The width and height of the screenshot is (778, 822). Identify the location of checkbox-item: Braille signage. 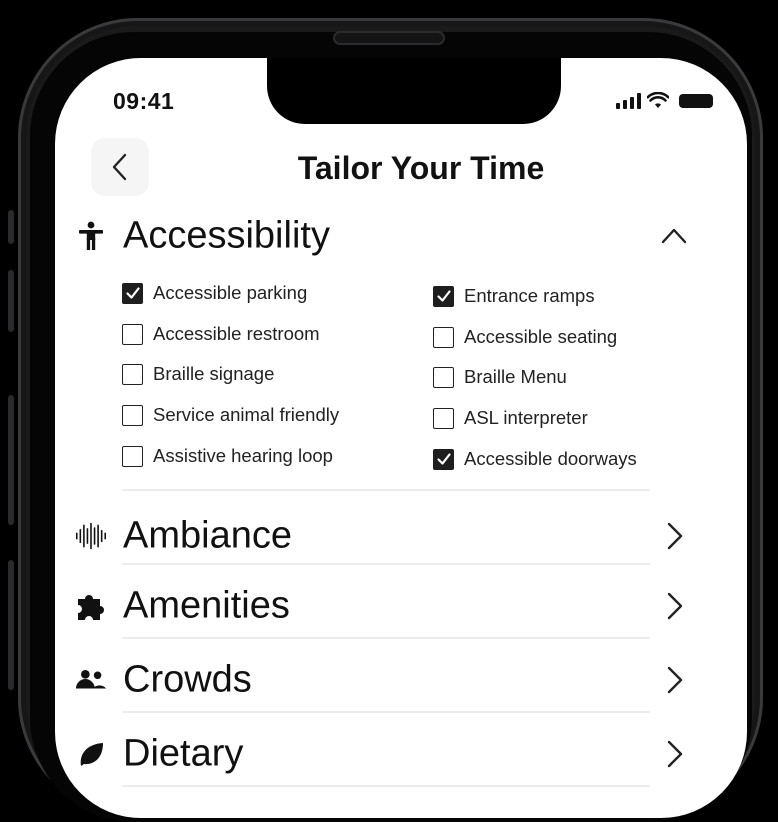
(198, 374).